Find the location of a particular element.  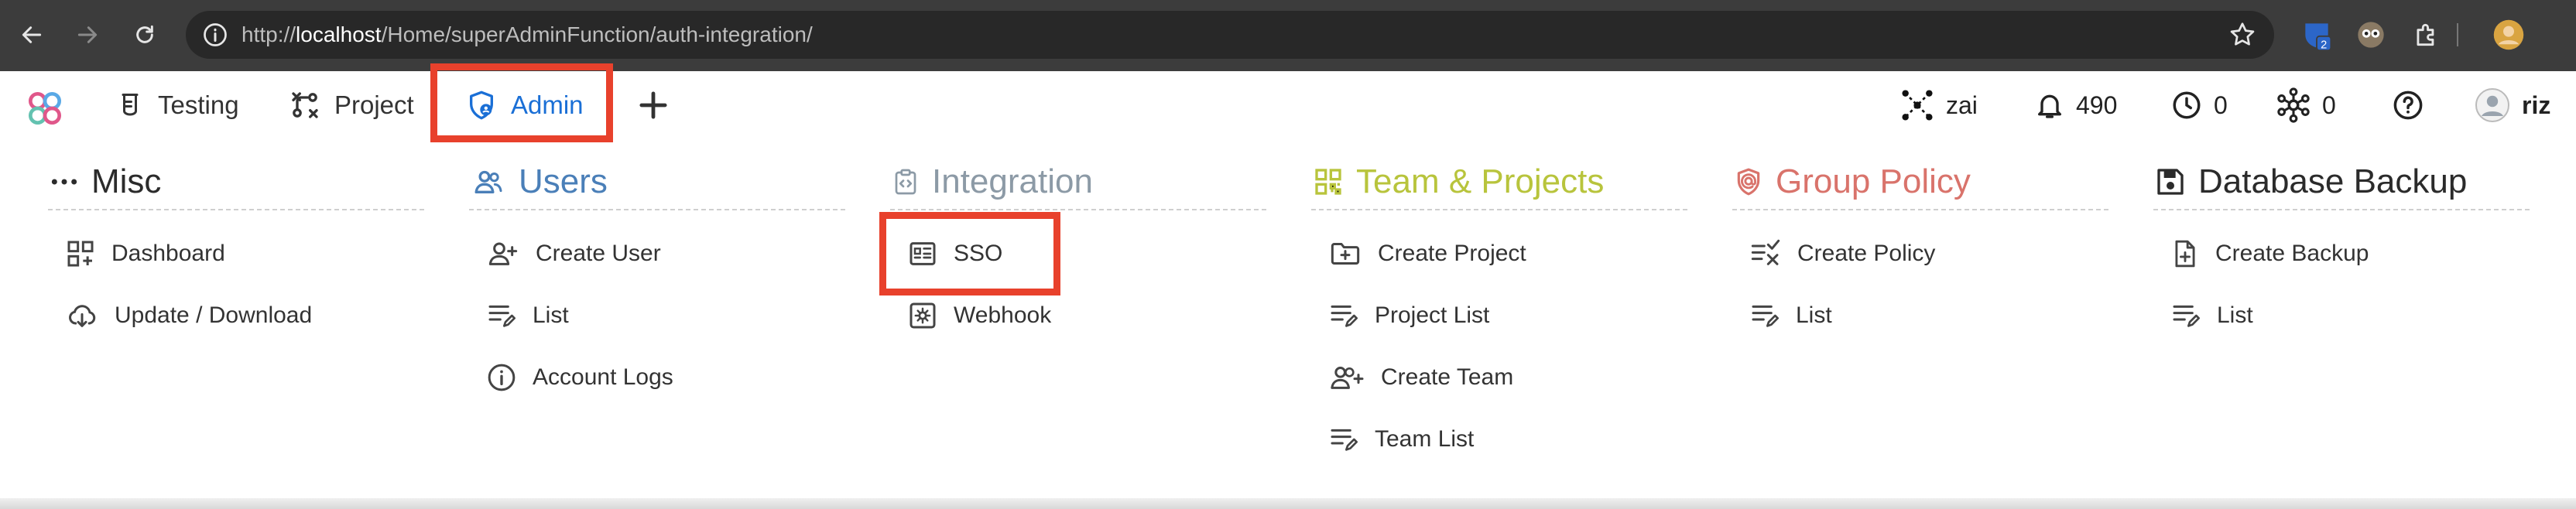

column-heading: Integration is located at coordinates (1078, 182).